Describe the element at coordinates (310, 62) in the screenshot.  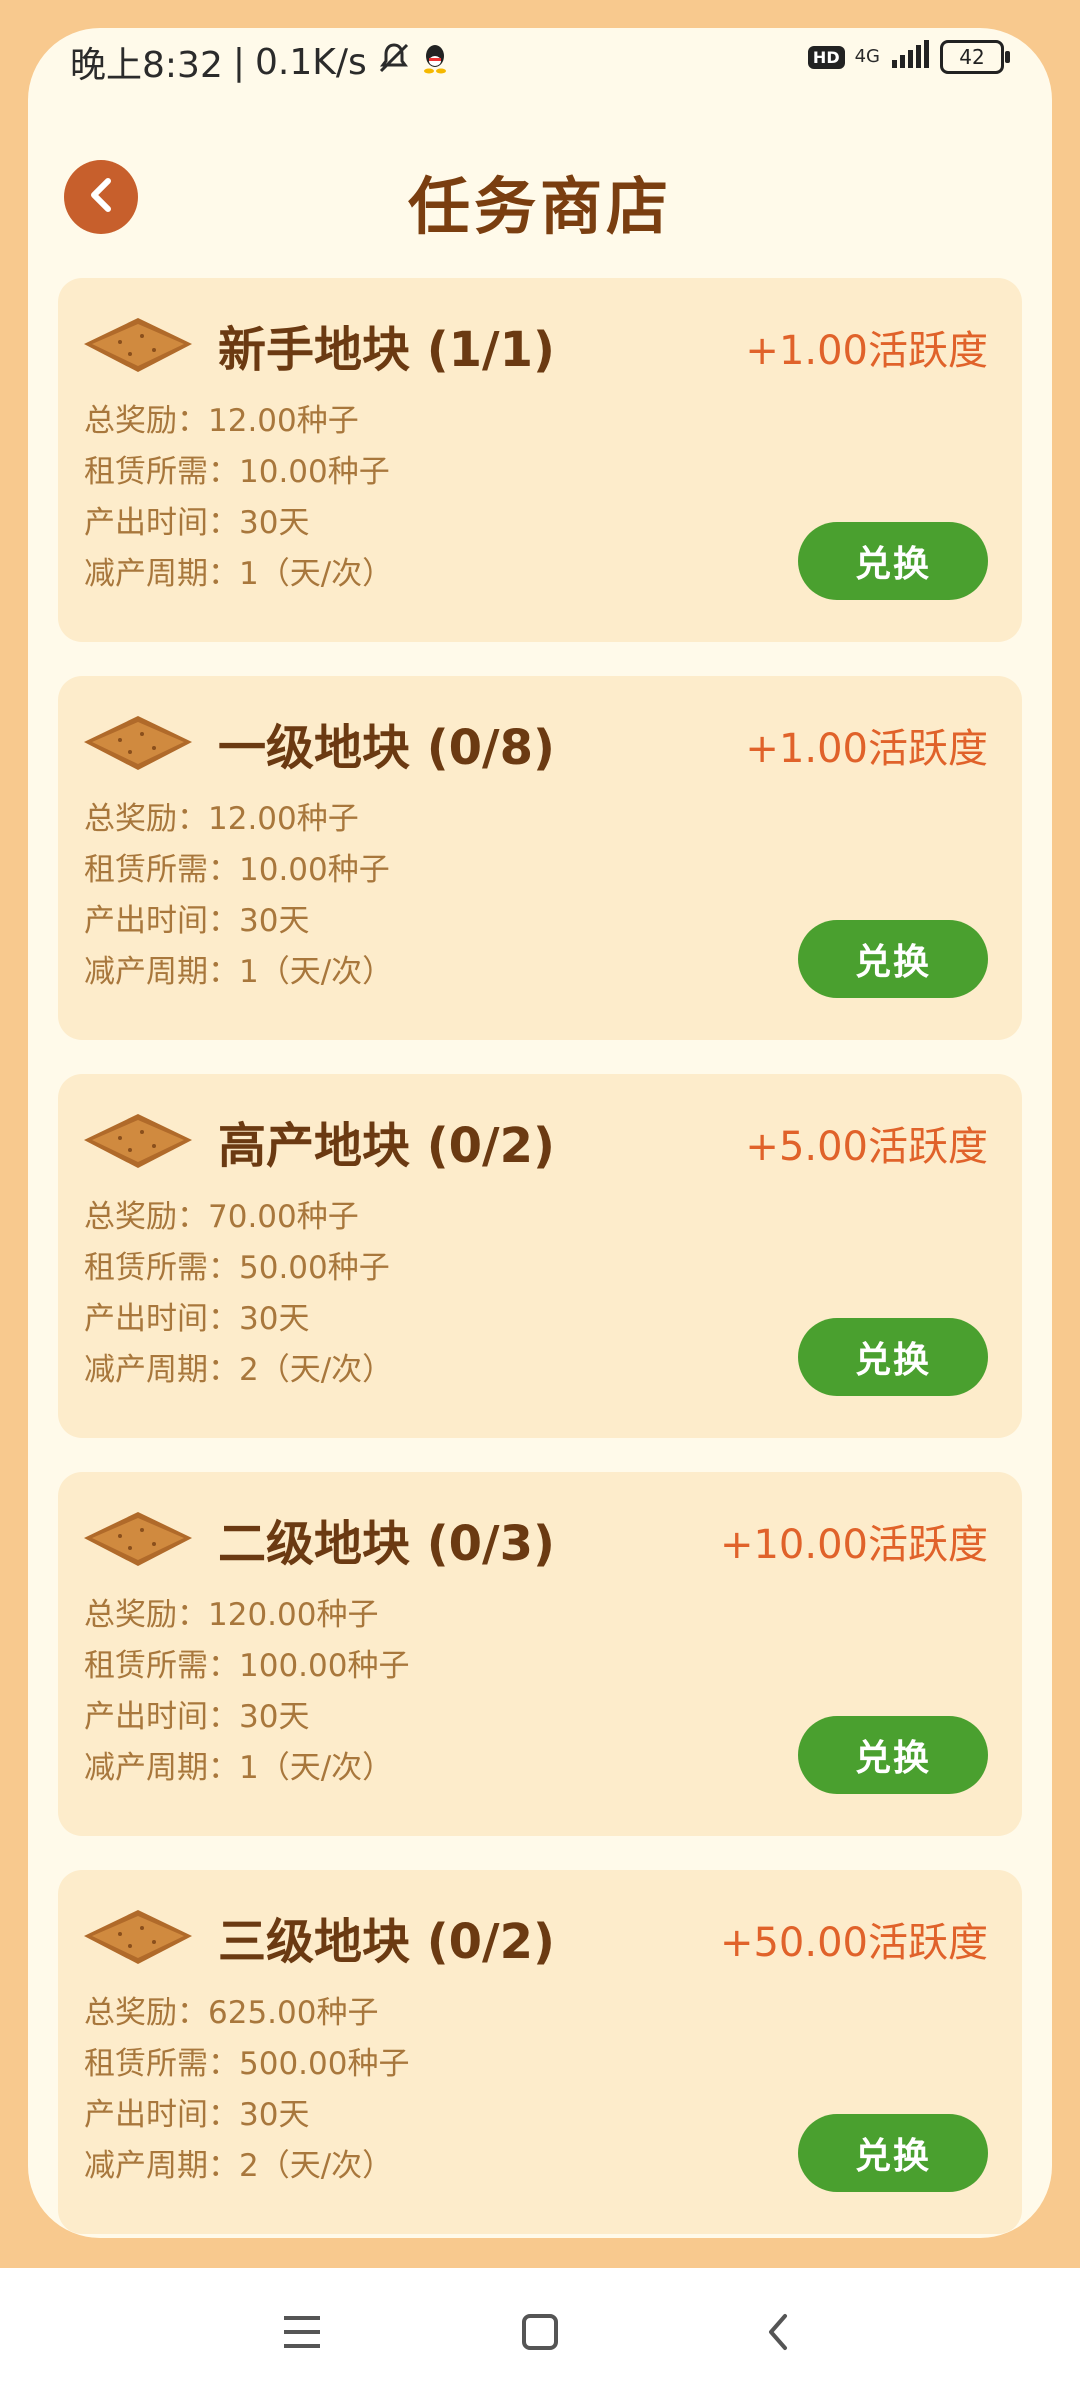
I see `status-speed: 0.1K/s` at that location.